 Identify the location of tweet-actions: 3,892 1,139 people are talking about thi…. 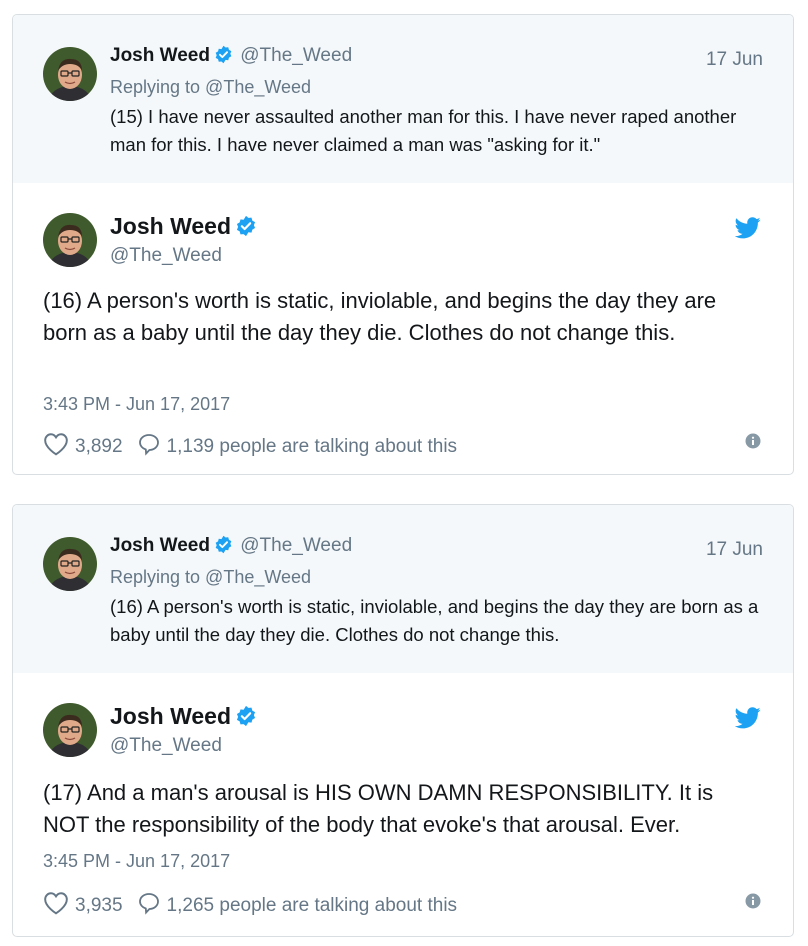
(250, 447).